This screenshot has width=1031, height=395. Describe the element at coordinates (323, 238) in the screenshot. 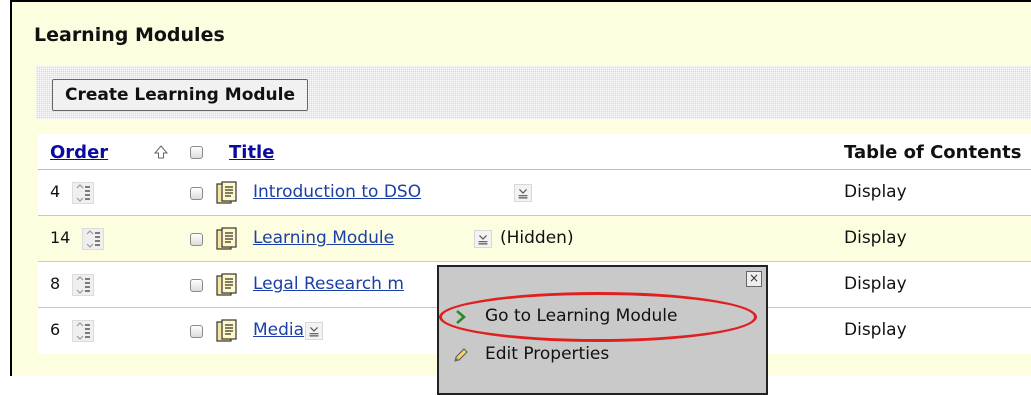

I see `module-title-link: Learning Module` at that location.